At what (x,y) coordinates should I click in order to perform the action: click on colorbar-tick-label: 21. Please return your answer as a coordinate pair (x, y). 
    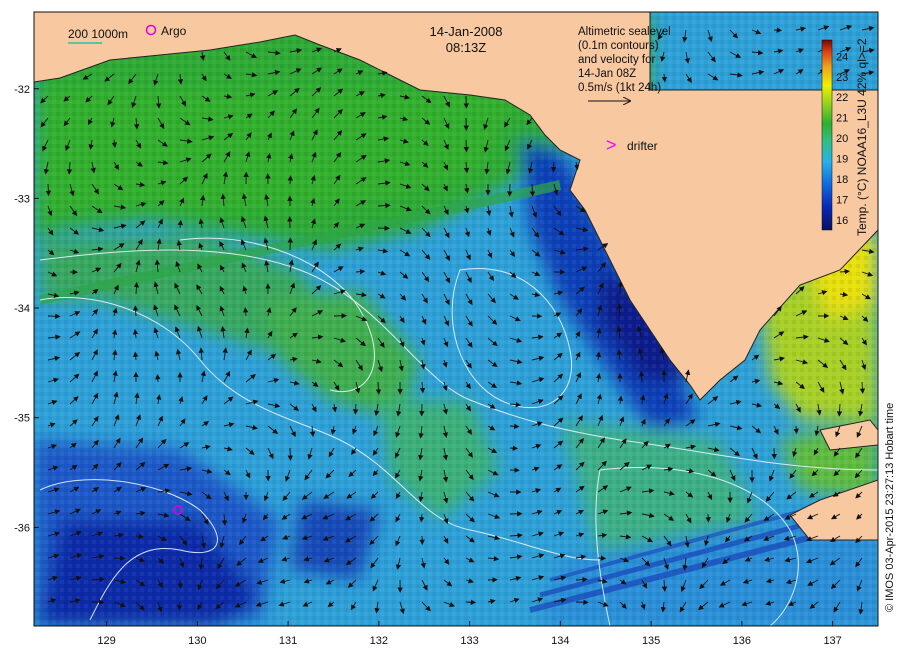
    Looking at the image, I should click on (842, 119).